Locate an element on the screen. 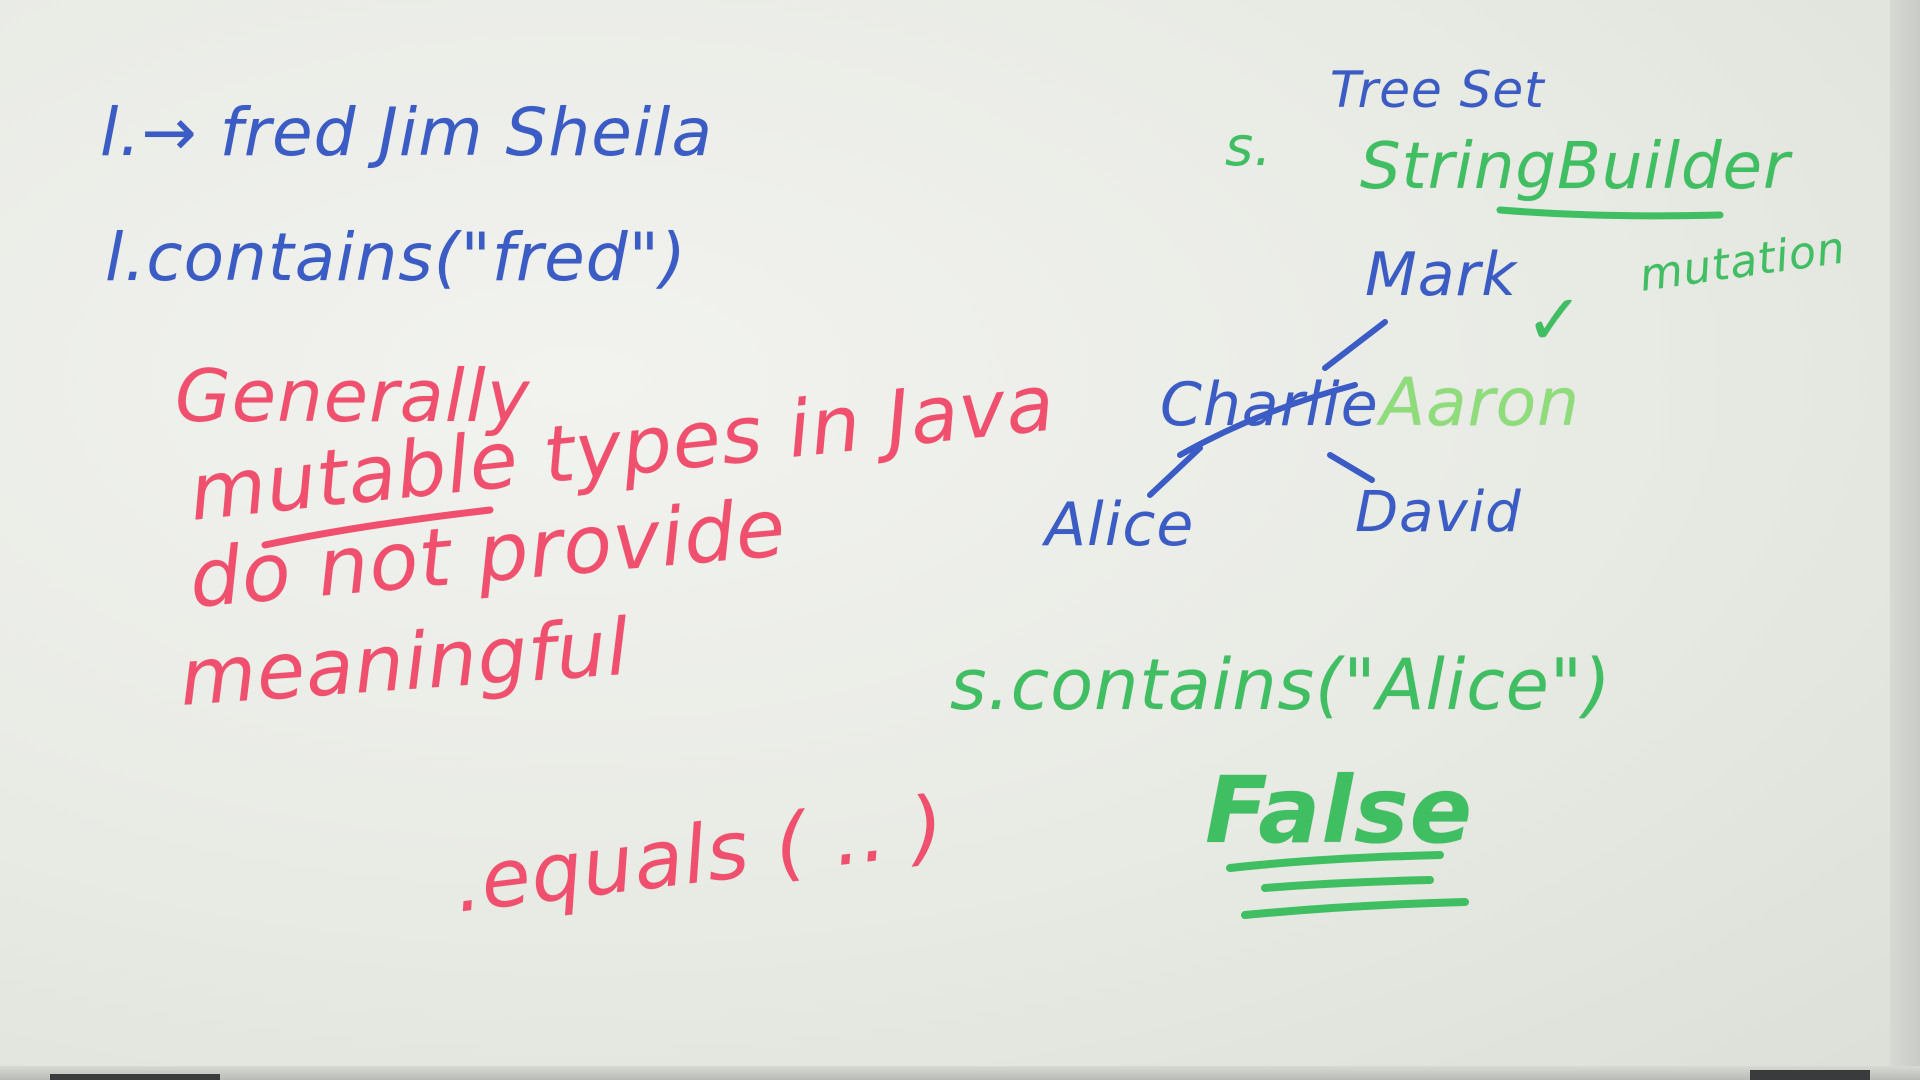 This screenshot has width=1920, height=1080. tree-edge-charlie-david is located at coordinates (1351, 467).